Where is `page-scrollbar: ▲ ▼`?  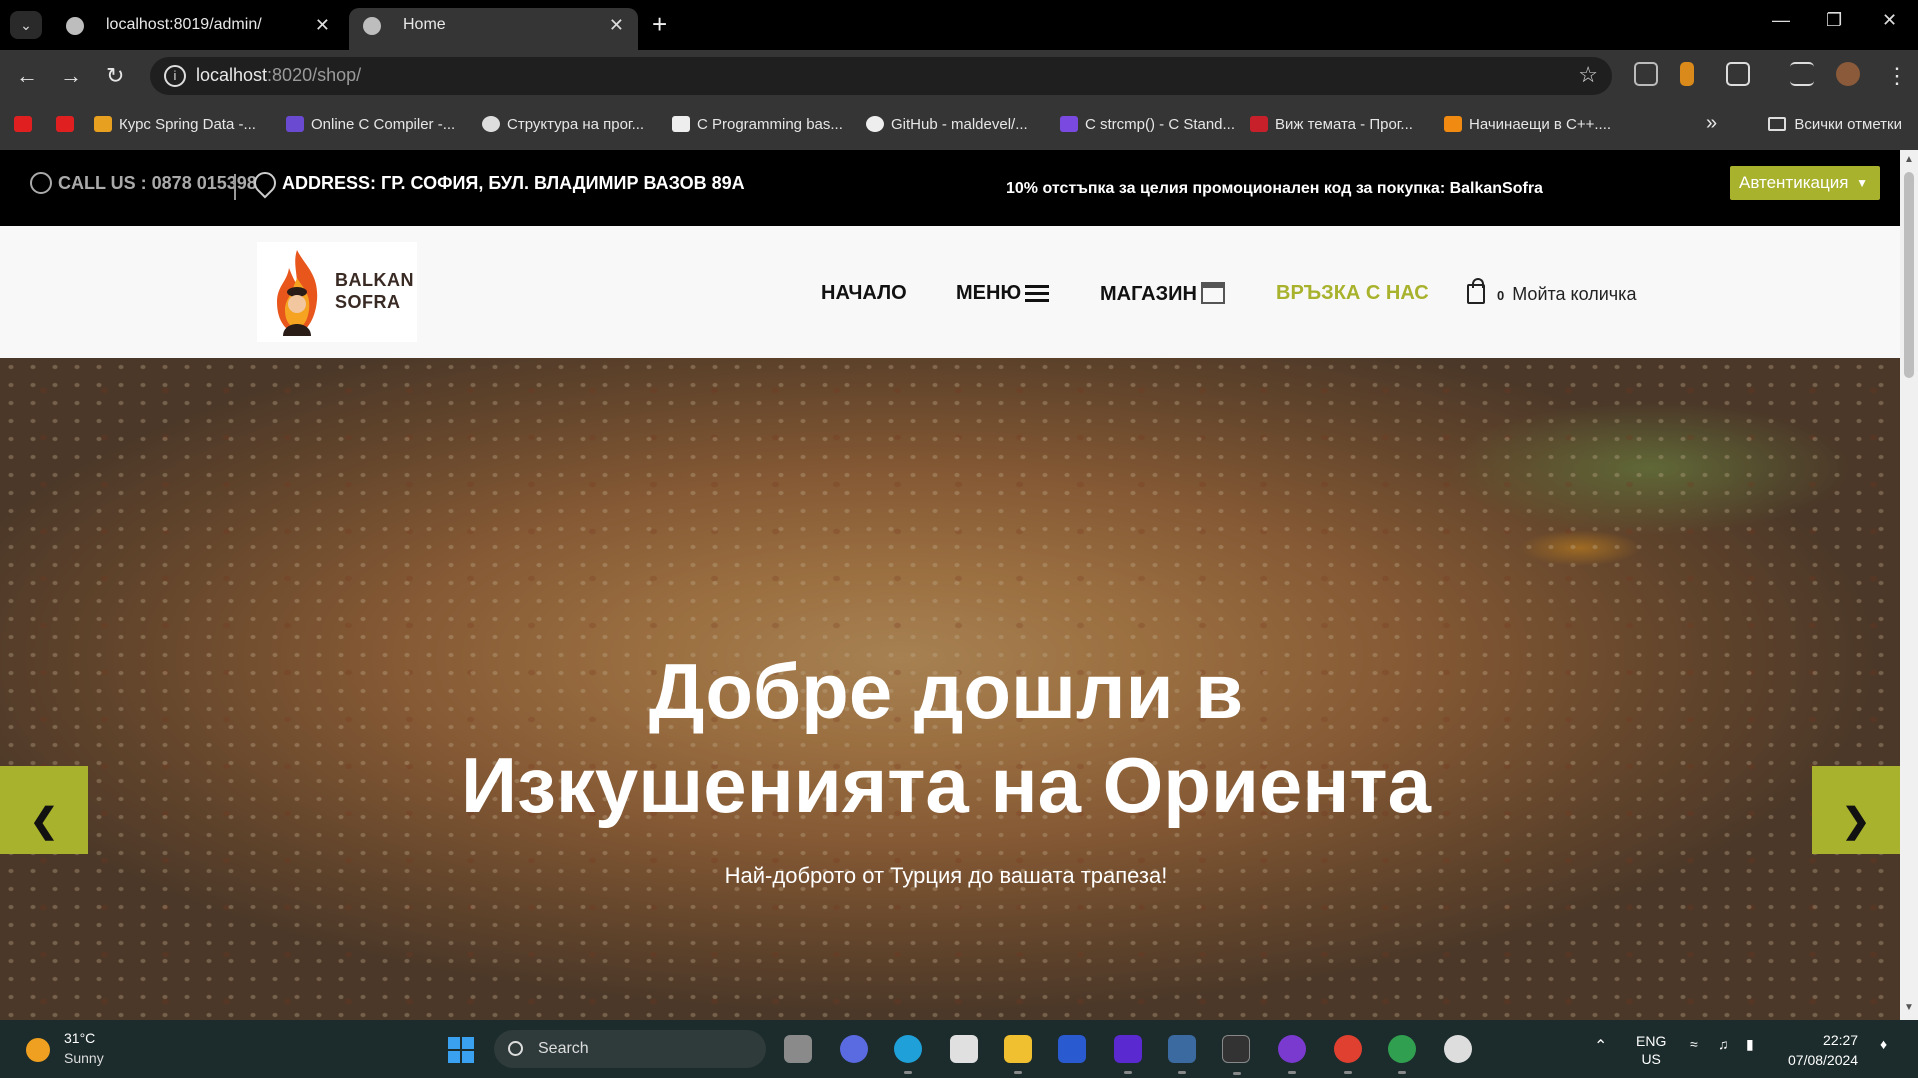
page-scrollbar: ▲ ▼ is located at coordinates (1909, 585).